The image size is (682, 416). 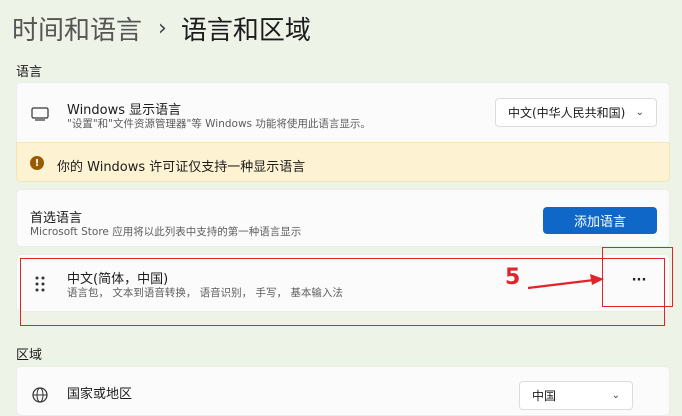 What do you see at coordinates (600, 220) in the screenshot?
I see `add-language-button: 添加语言` at bounding box center [600, 220].